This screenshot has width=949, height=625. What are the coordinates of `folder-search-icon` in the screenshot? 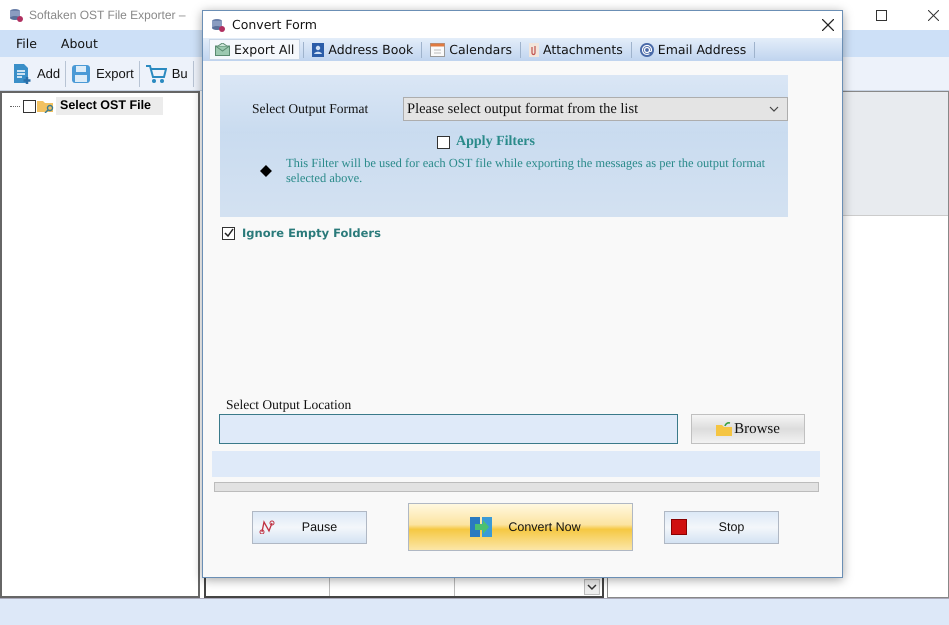 It's located at (46, 106).